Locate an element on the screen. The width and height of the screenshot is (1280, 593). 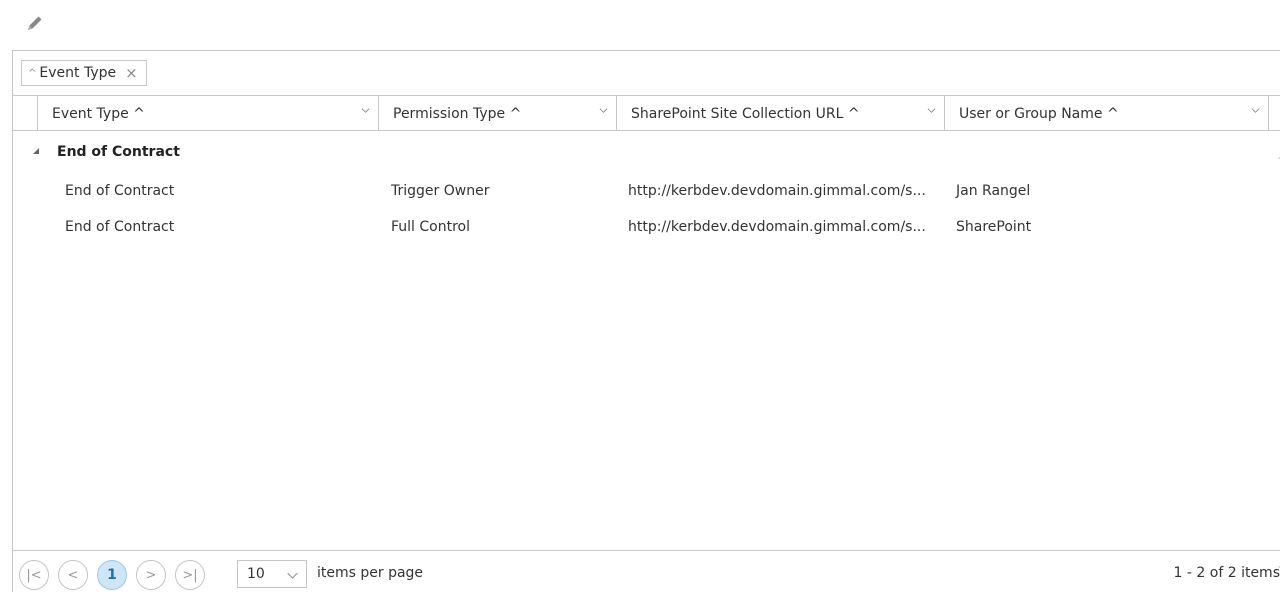
next-page-button: > is located at coordinates (151, 575).